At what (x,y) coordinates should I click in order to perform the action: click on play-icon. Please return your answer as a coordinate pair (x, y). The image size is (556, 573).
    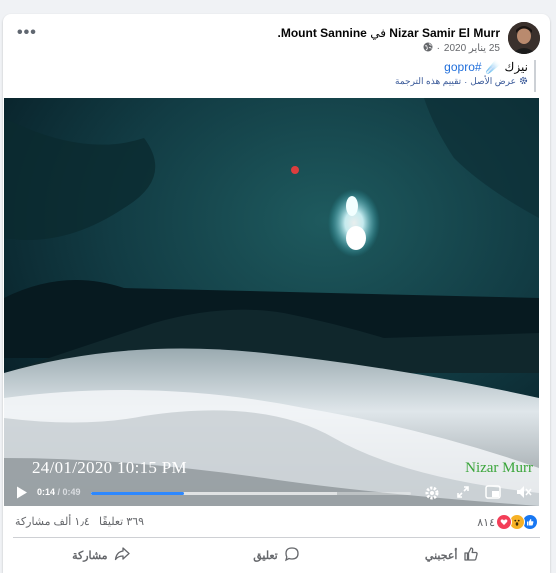
    Looking at the image, I should click on (22, 495).